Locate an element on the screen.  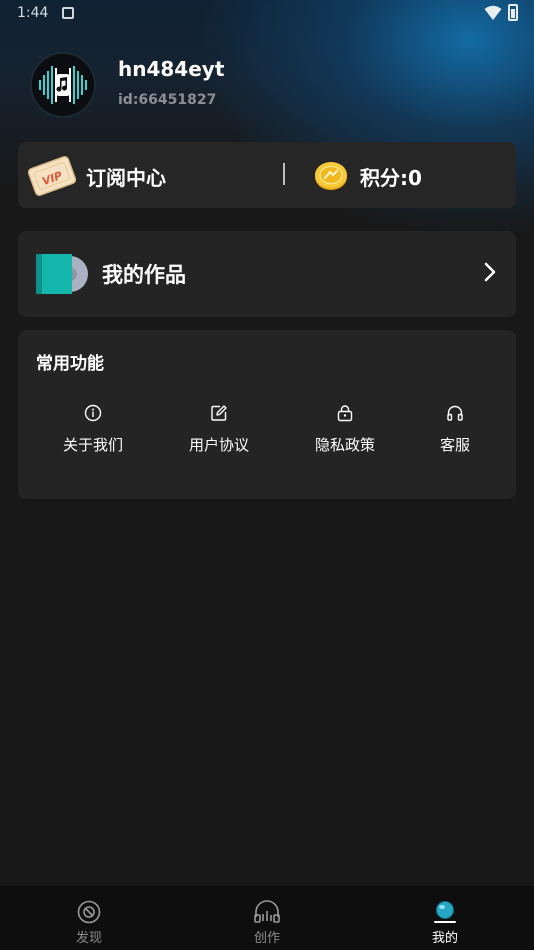
vip-ticket-icon: VIP is located at coordinates (52, 175).